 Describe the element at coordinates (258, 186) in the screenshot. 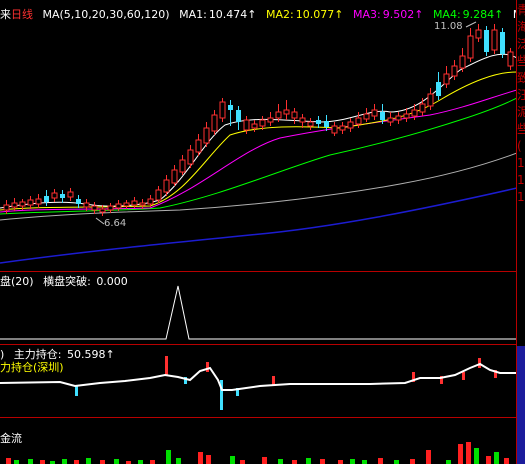

I see `ma60-line` at that location.